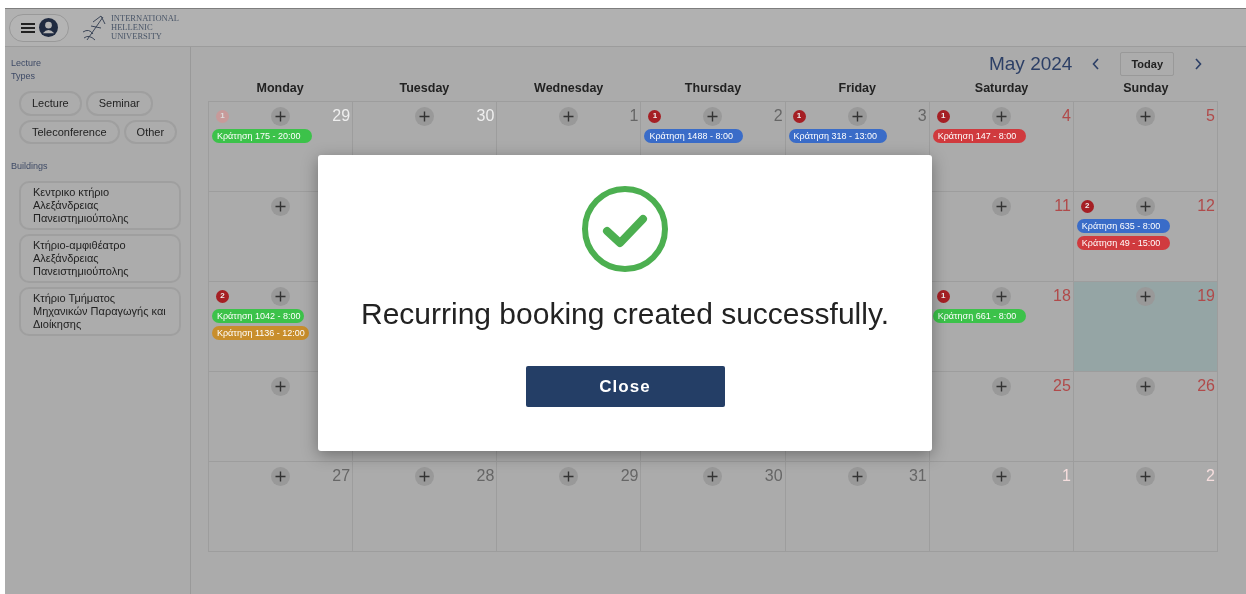  I want to click on chevron-left-icon, so click(1096, 64).